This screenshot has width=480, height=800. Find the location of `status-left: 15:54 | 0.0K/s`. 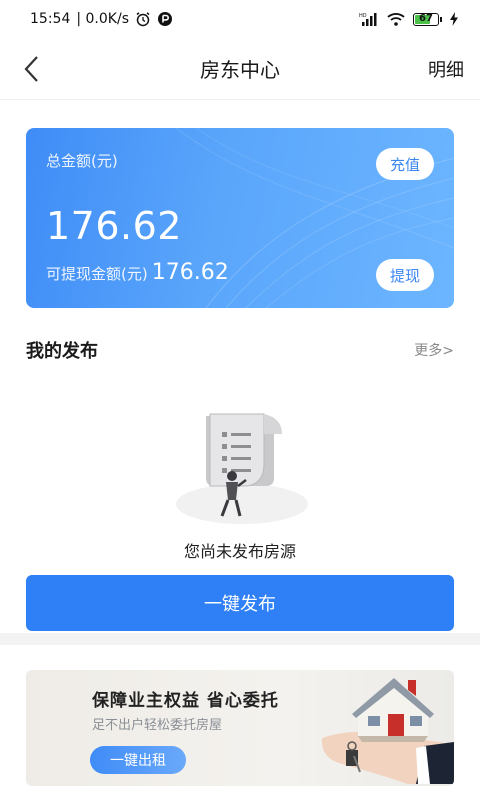

status-left: 15:54 | 0.0K/s is located at coordinates (101, 19).